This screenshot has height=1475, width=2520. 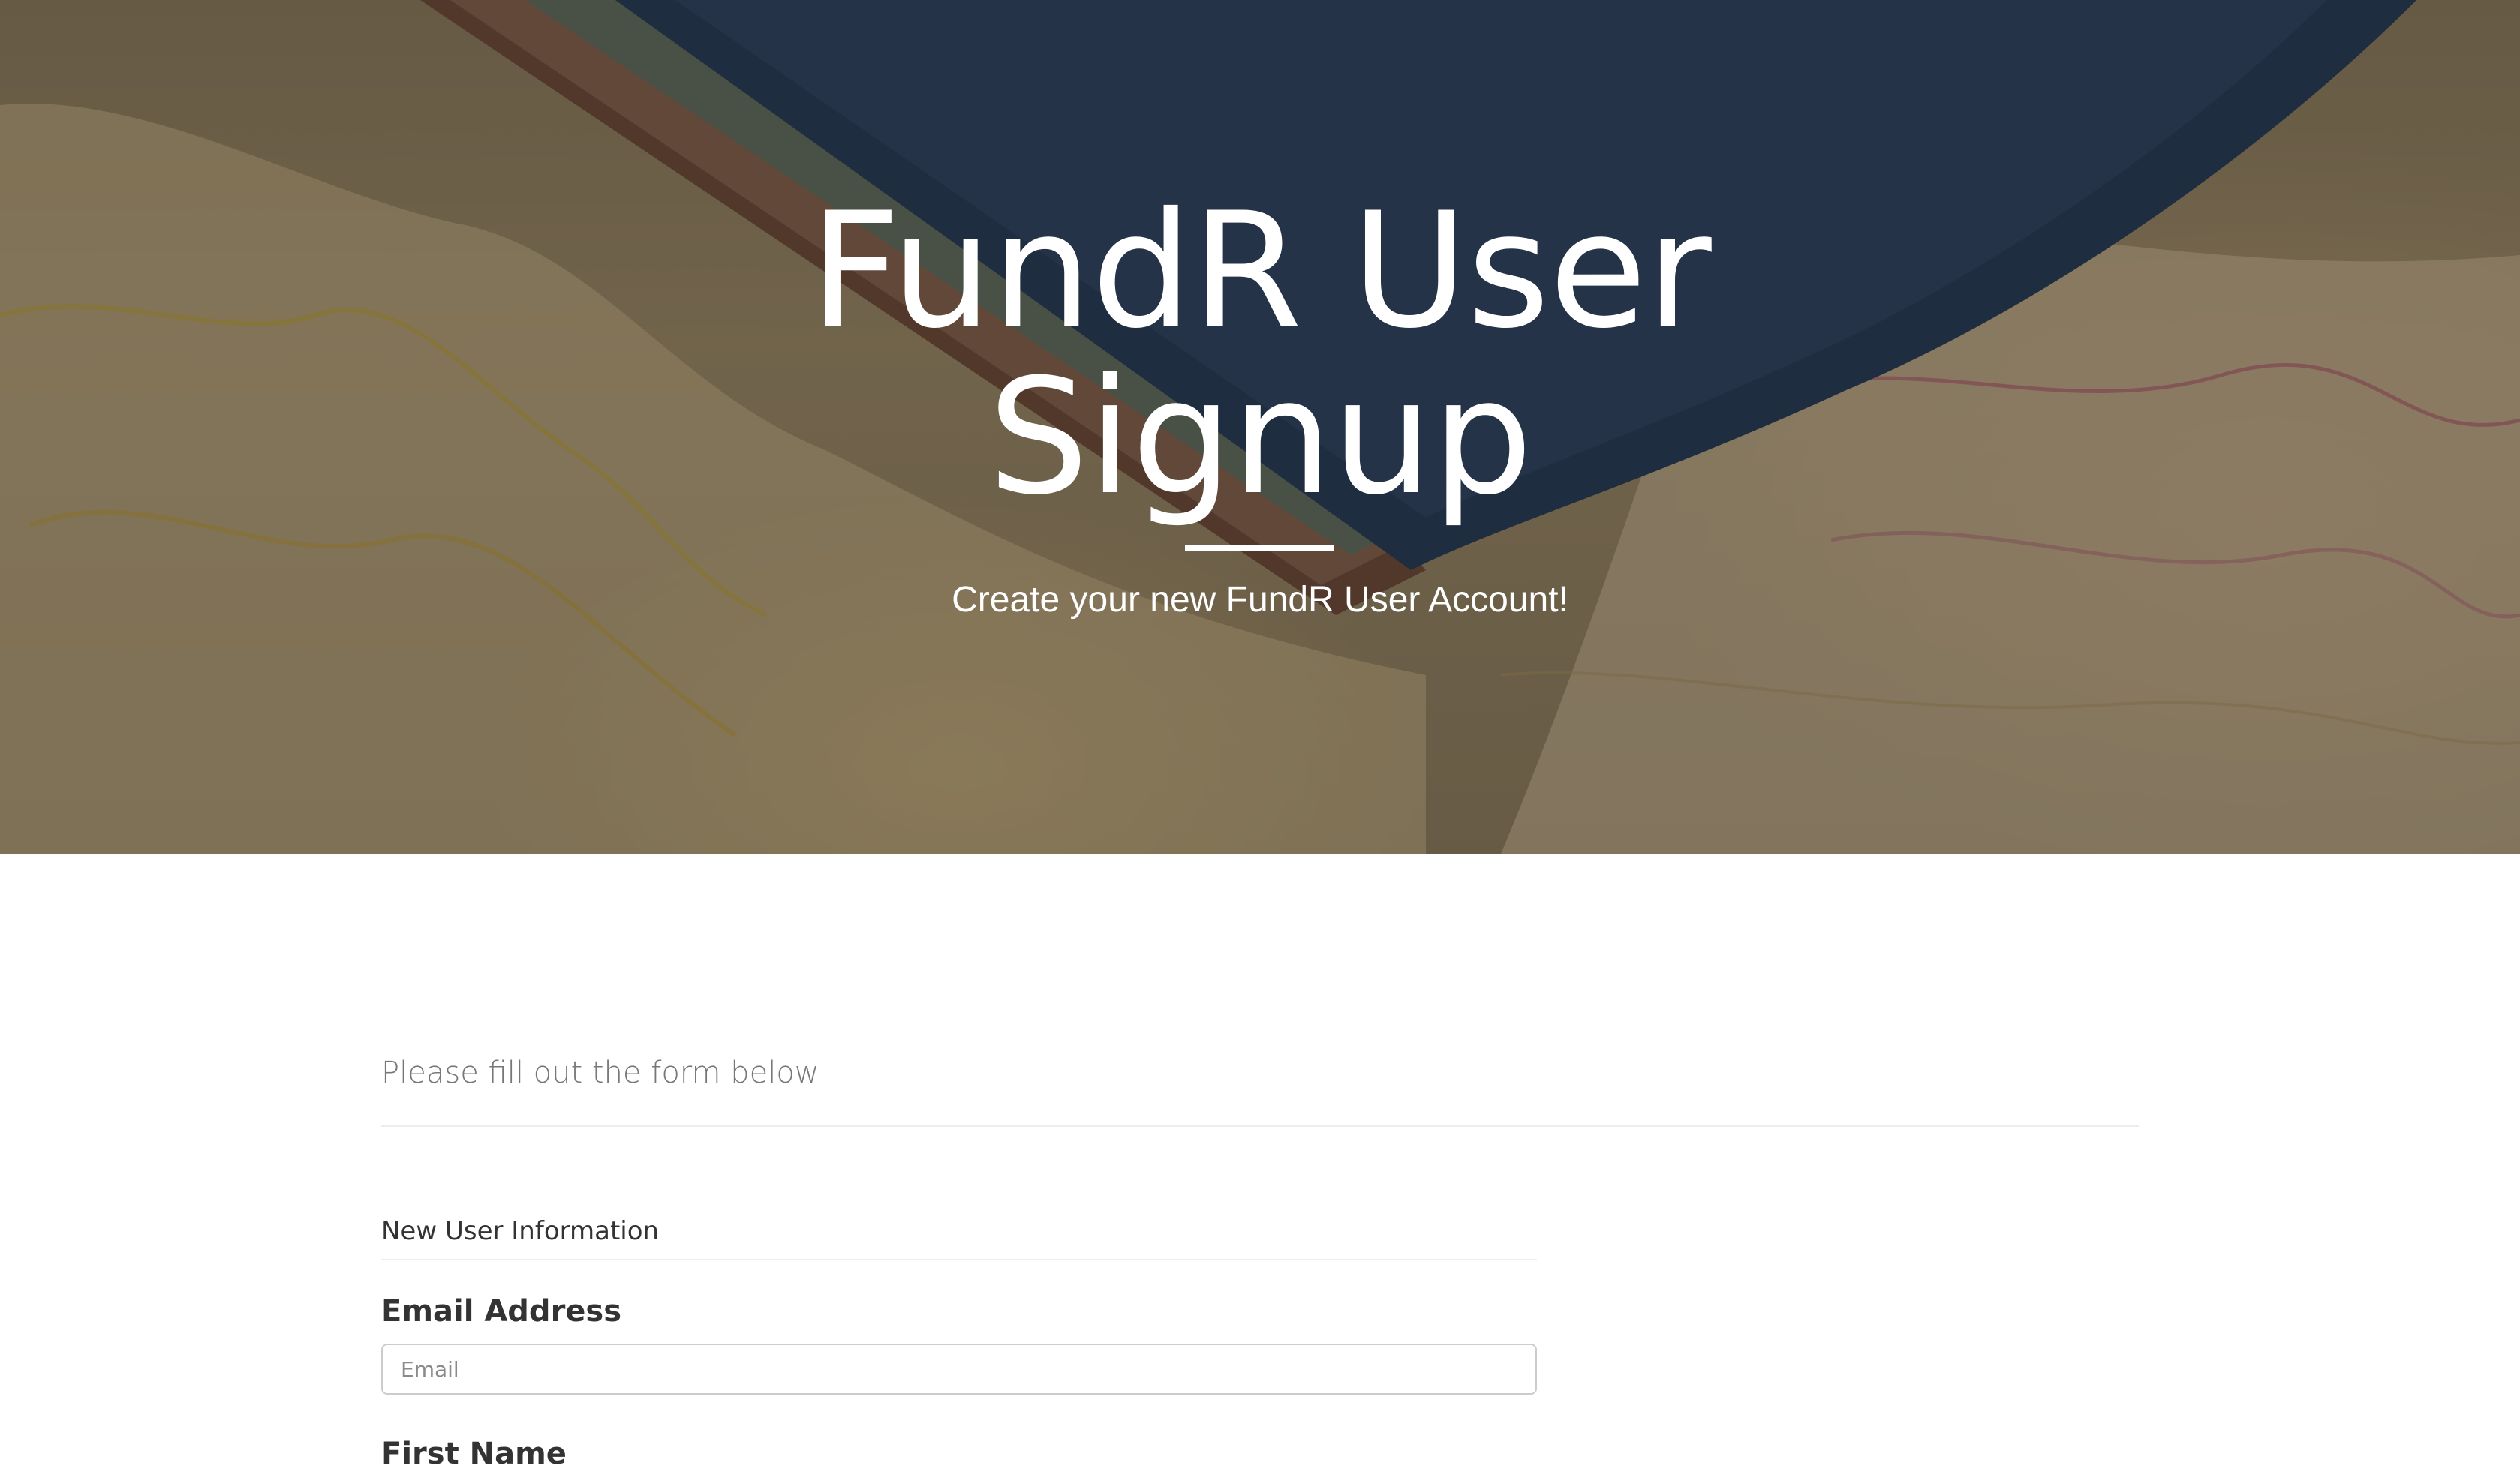 What do you see at coordinates (1260, 270) in the screenshot?
I see `page-title-line-1: FundR User` at bounding box center [1260, 270].